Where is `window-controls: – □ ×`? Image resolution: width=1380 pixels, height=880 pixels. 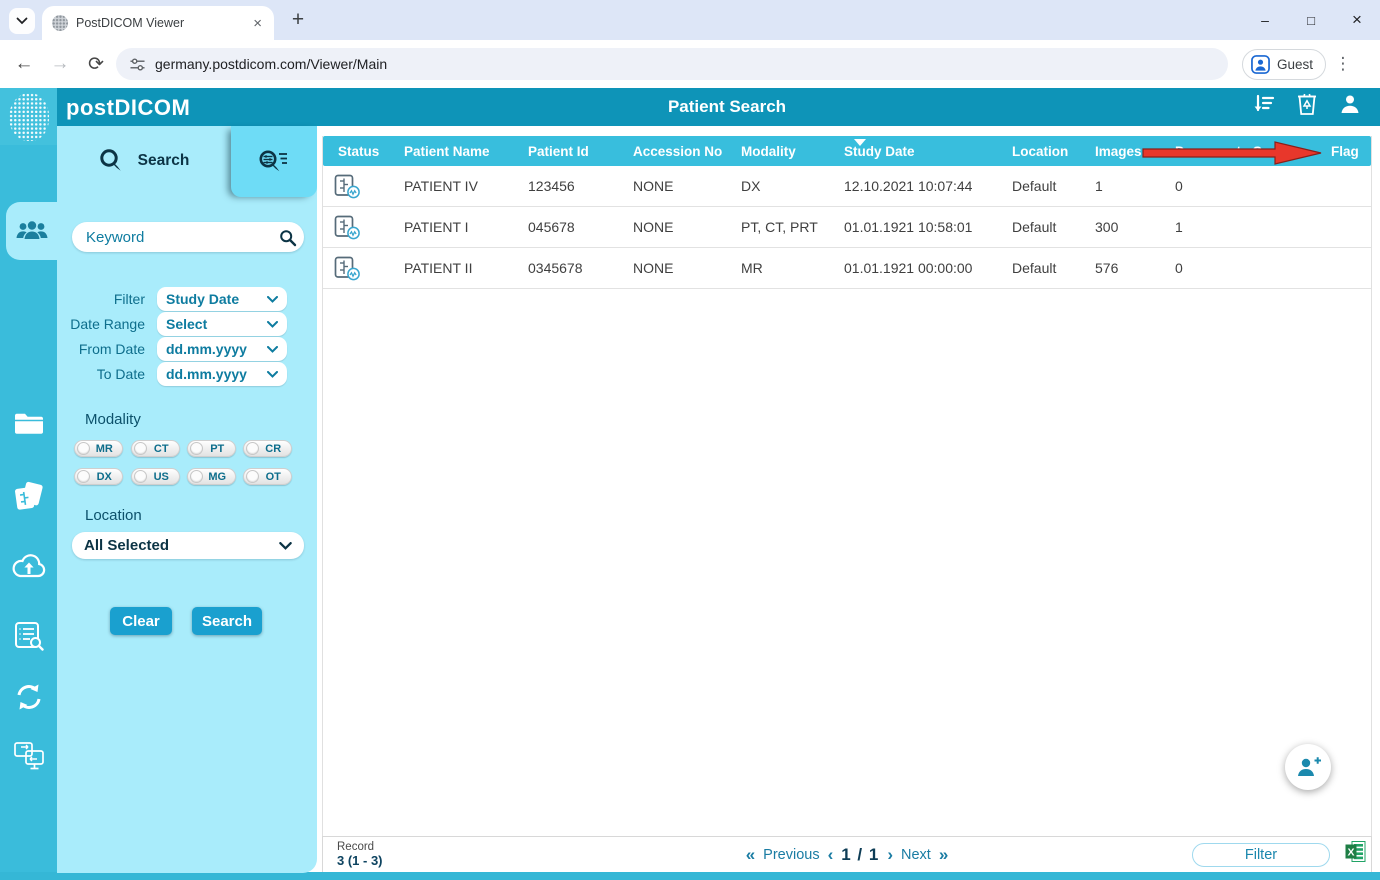 window-controls: – □ × is located at coordinates (1311, 20).